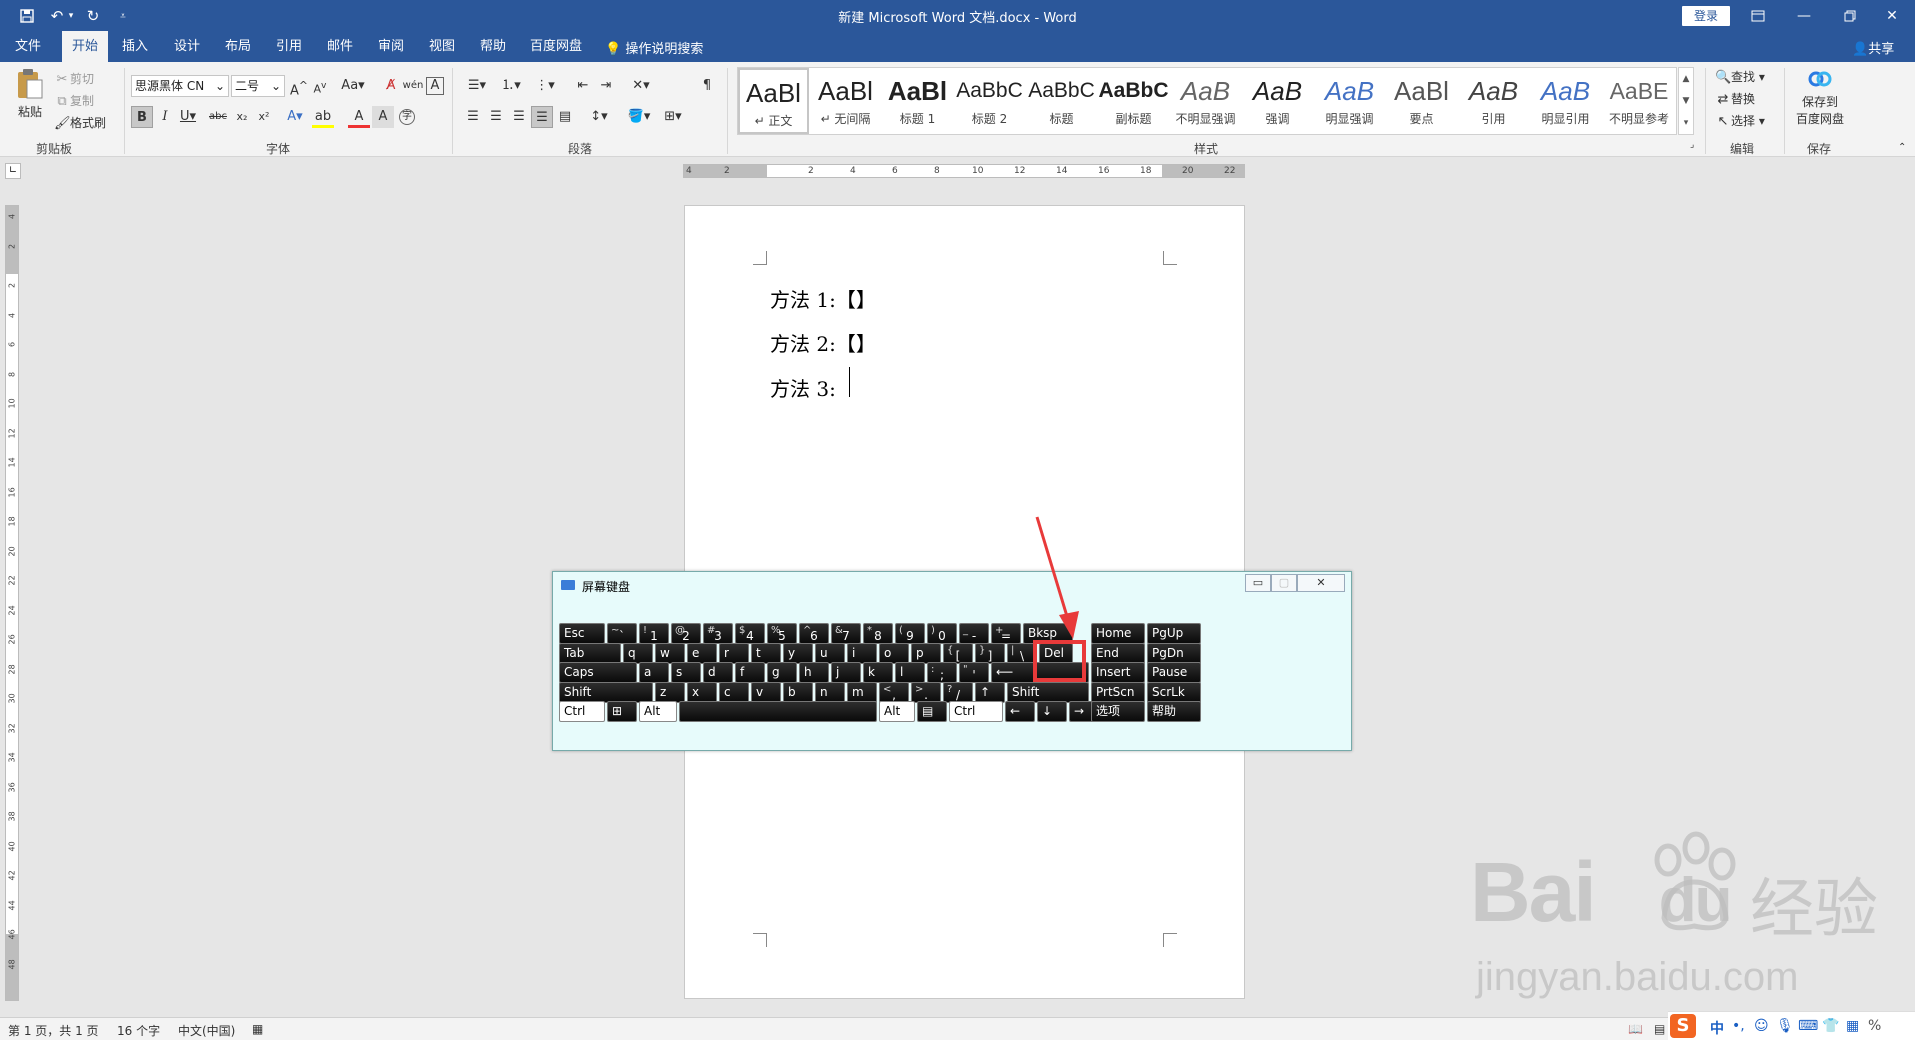 The width and height of the screenshot is (1915, 1040). Describe the element at coordinates (1808, 1026) in the screenshot. I see `soft-keyboard-icon: ⌨` at that location.